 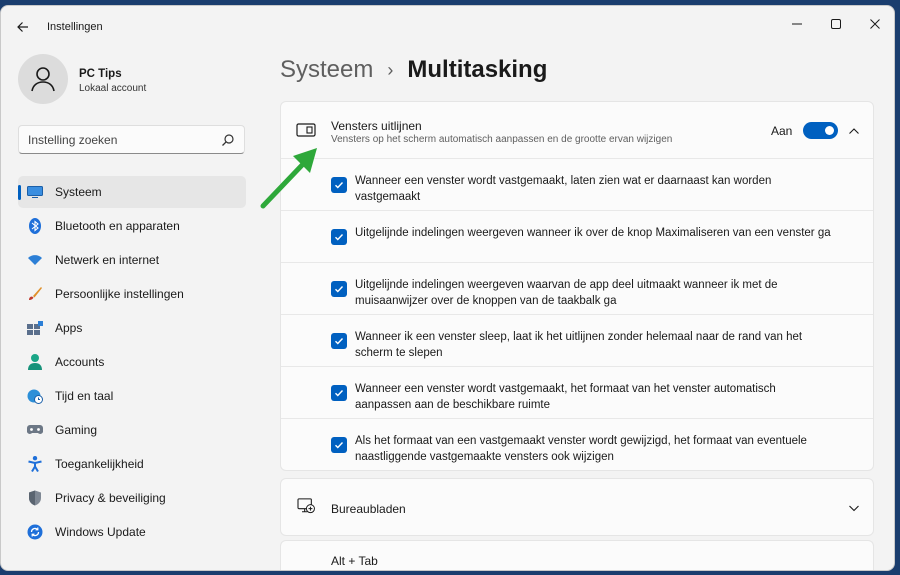 I want to click on sidebar-item-label: Systeem, so click(x=78, y=192).